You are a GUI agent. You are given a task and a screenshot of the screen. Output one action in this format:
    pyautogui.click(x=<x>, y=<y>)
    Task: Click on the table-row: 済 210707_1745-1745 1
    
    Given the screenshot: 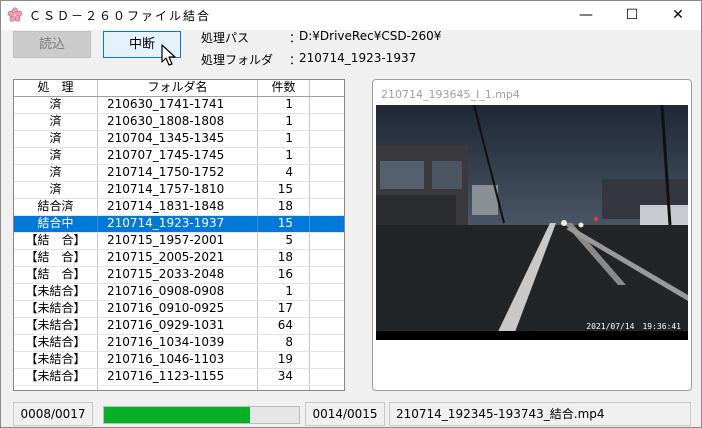 What is the action you would take?
    pyautogui.click(x=179, y=156)
    